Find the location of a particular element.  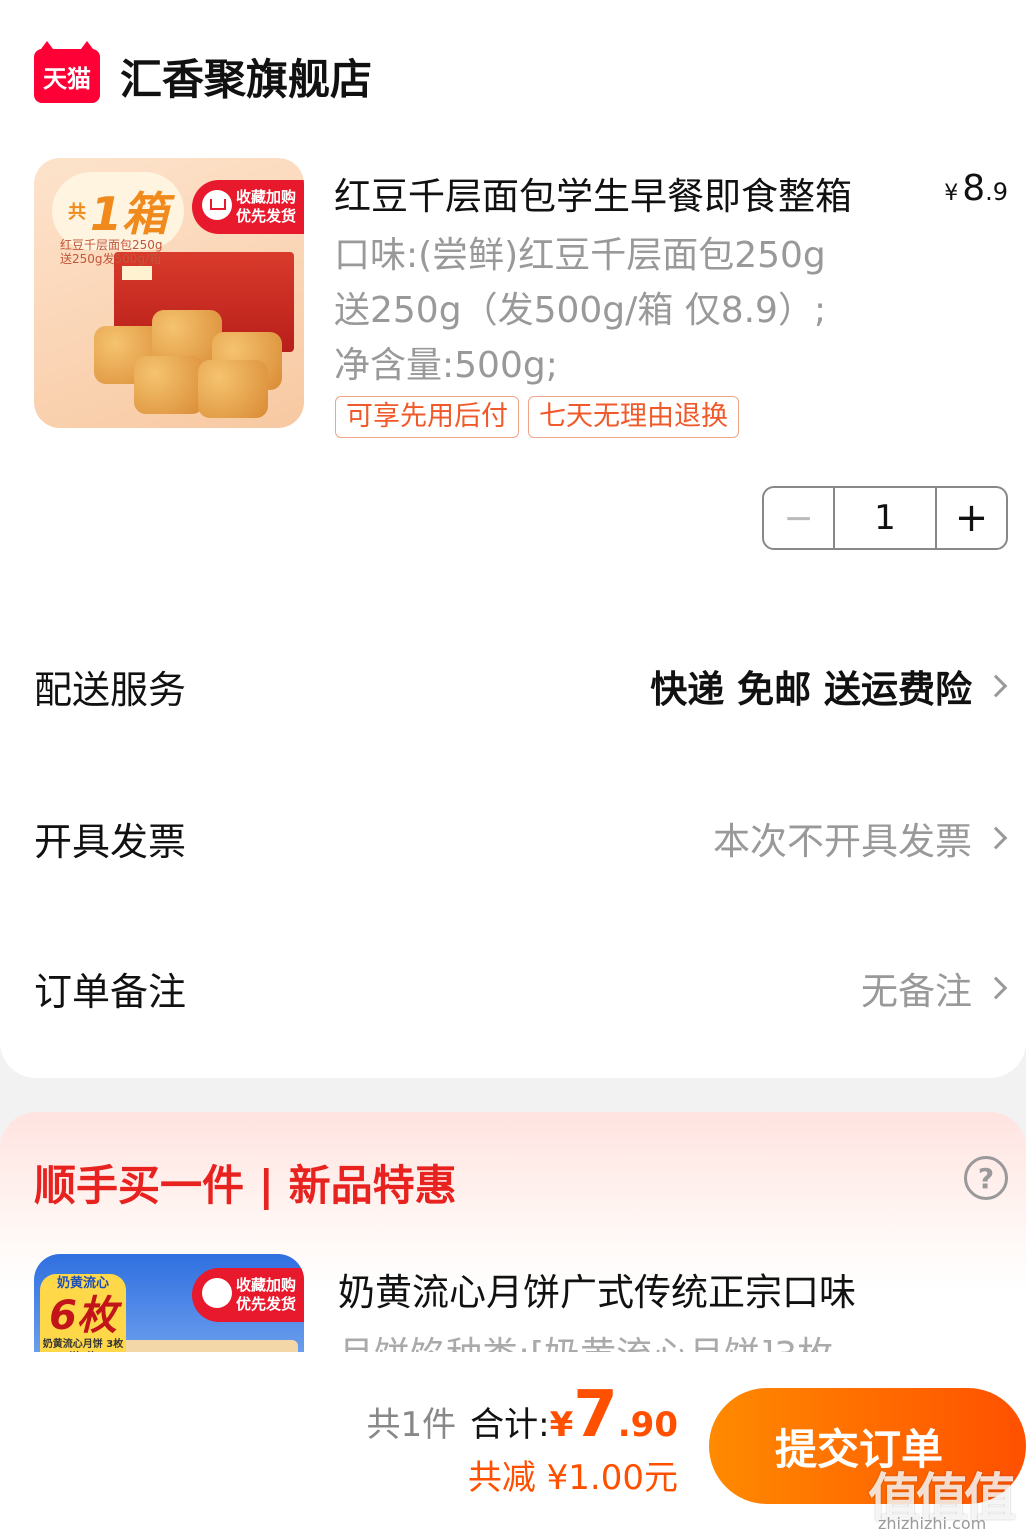

upsell-title: 顺手买一件 | 新品特惠 is located at coordinates (245, 1185).